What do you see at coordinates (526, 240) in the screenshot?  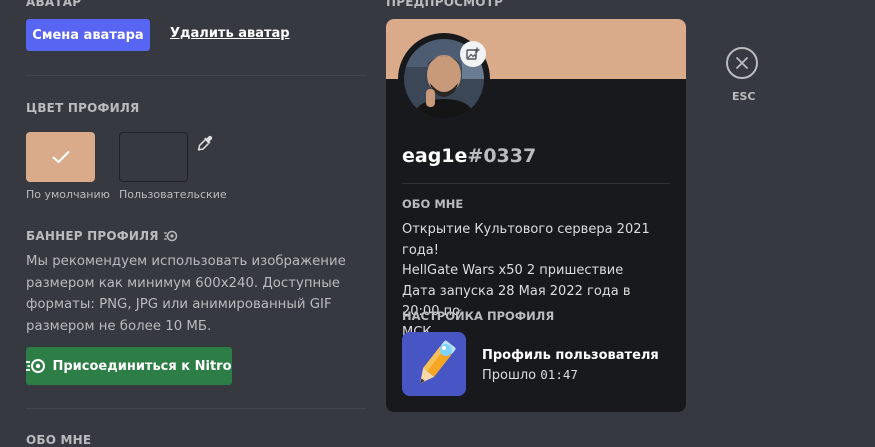 I see `about-line: Открытие Культового сервера 2021 года!` at bounding box center [526, 240].